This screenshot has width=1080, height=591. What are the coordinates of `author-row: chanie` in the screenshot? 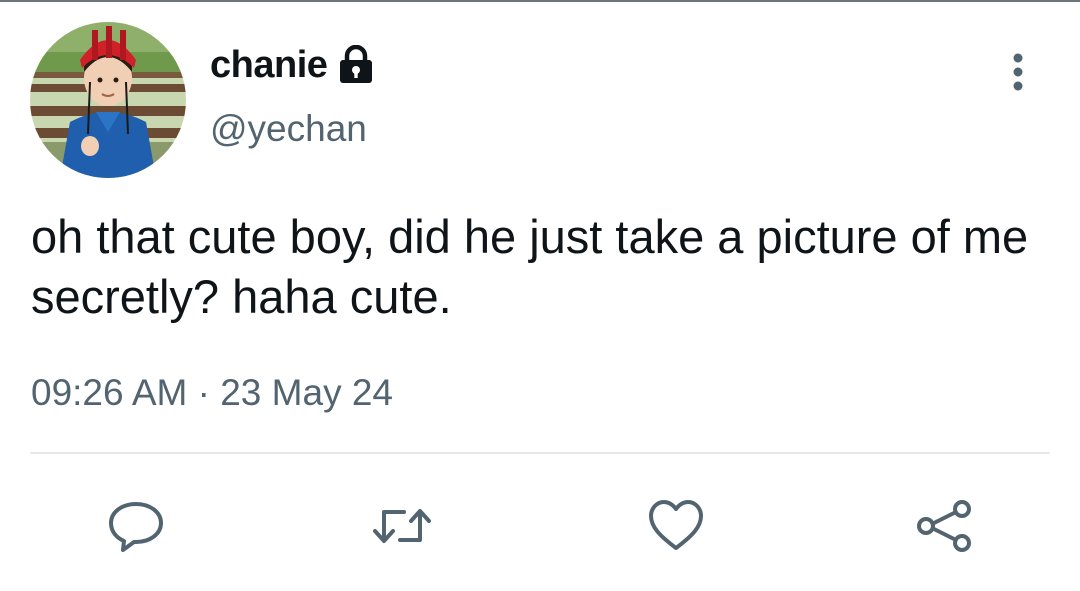 It's located at (292, 65).